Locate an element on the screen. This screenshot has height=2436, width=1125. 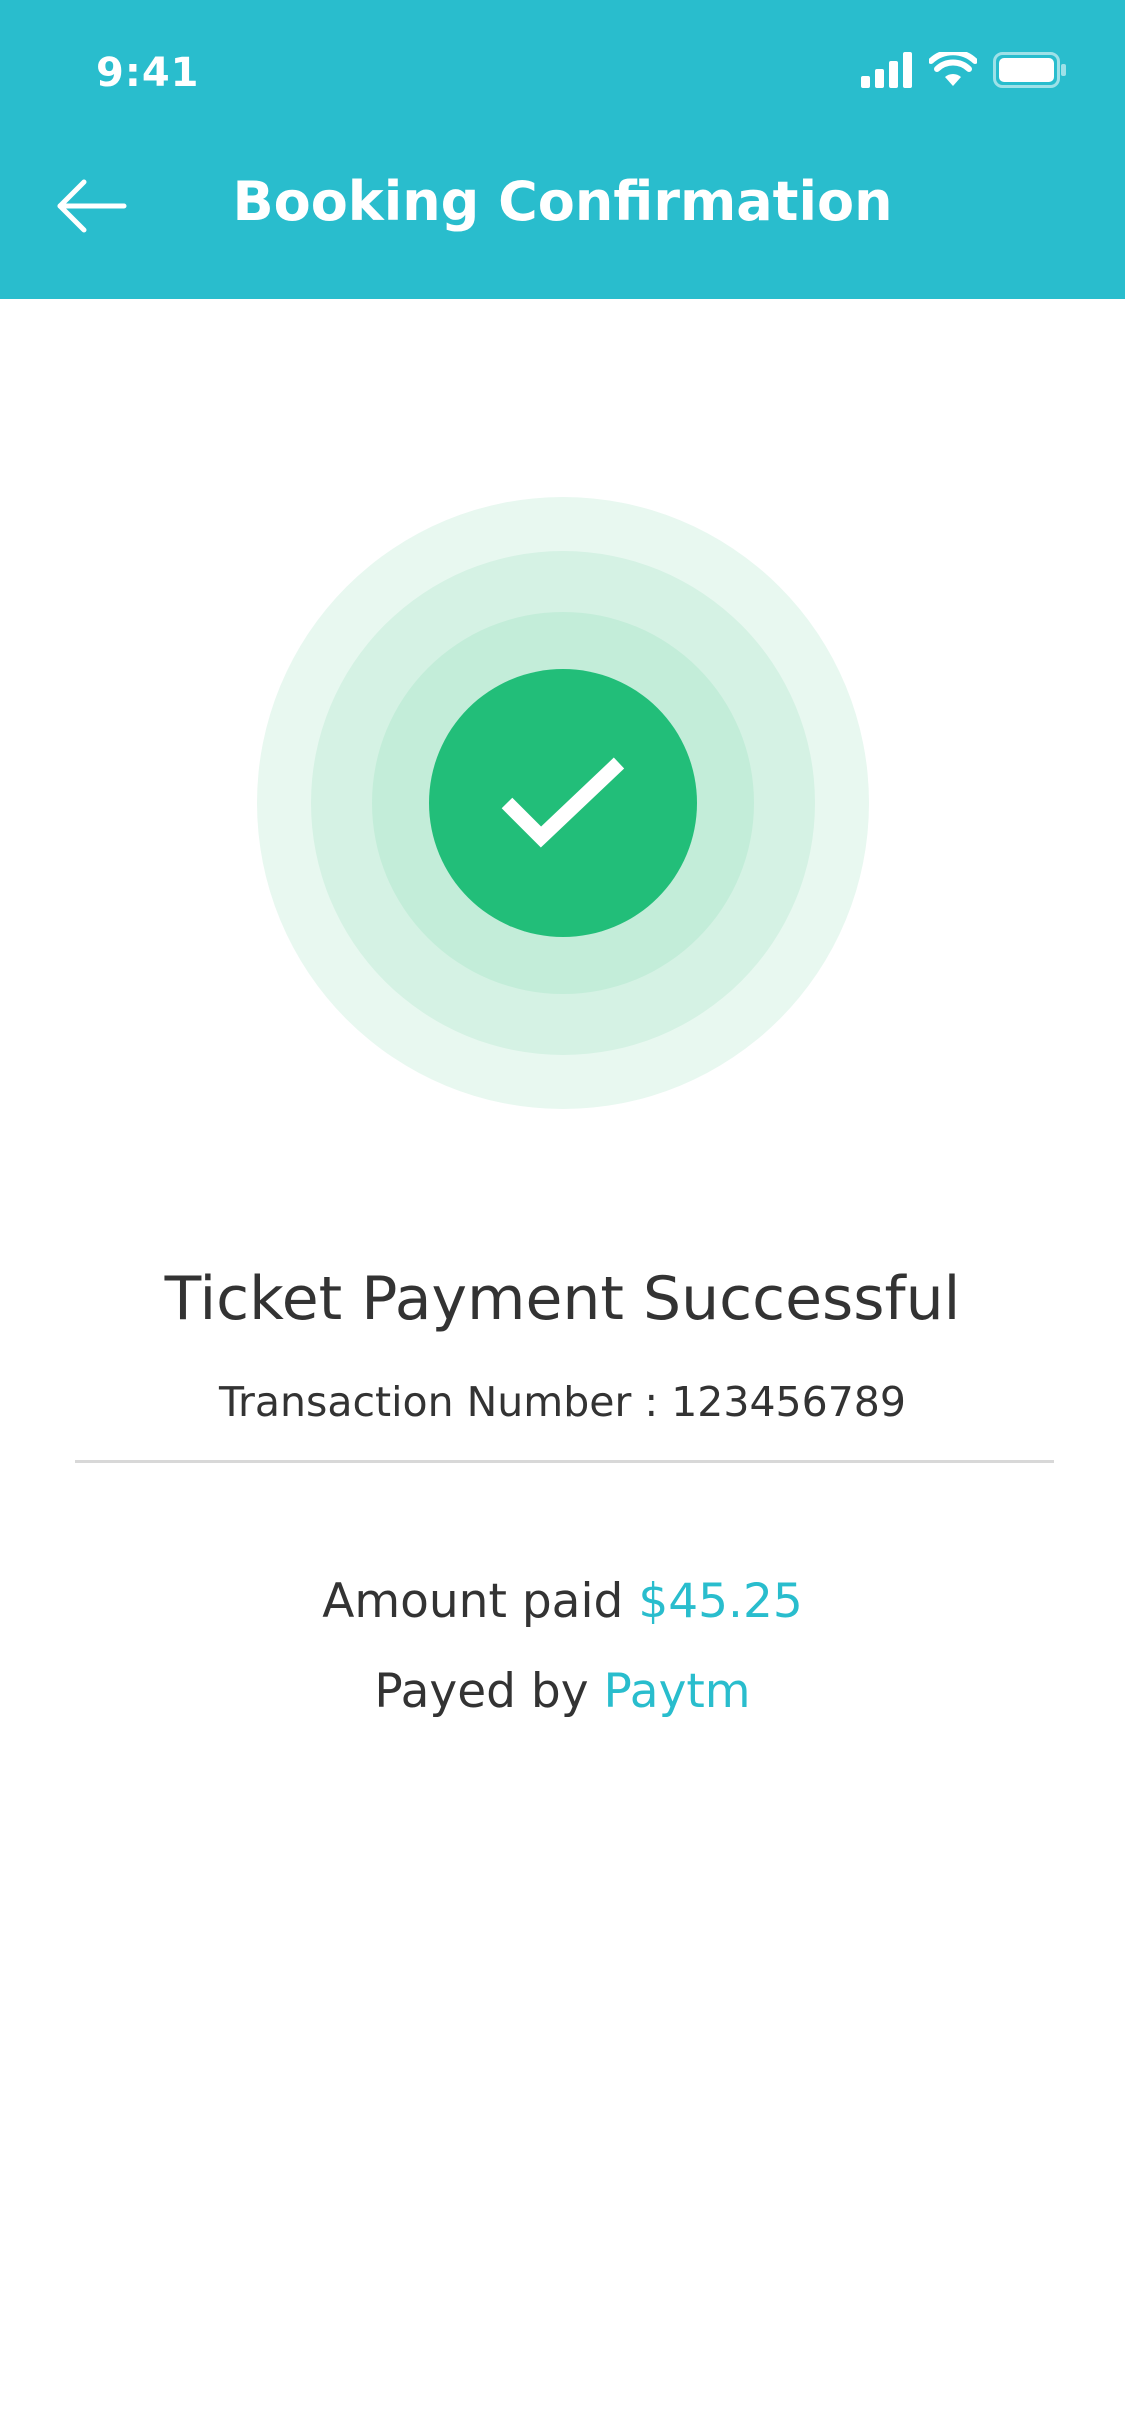
checkmark-icon is located at coordinates (563, 802).